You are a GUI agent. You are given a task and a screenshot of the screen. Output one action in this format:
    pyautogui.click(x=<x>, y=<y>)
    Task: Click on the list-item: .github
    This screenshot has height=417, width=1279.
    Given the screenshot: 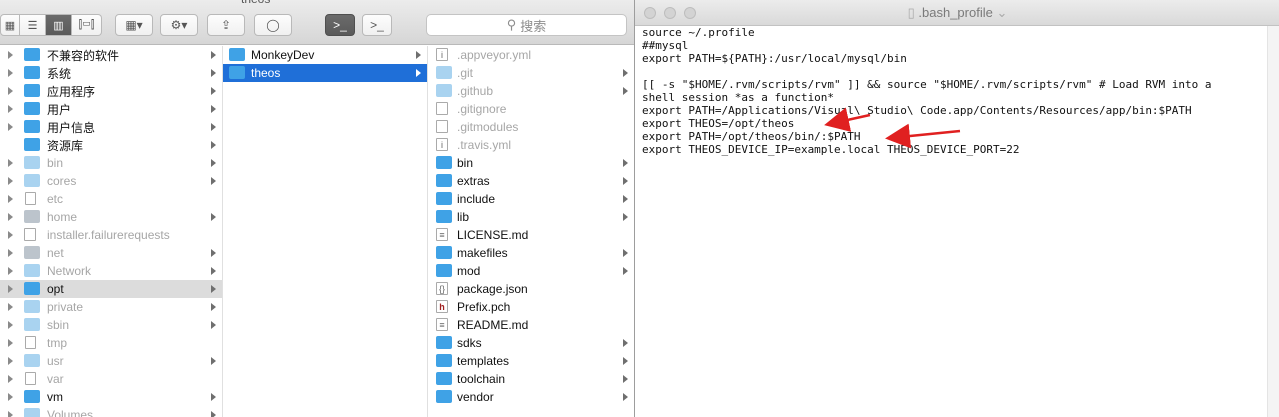 What is the action you would take?
    pyautogui.click(x=531, y=91)
    